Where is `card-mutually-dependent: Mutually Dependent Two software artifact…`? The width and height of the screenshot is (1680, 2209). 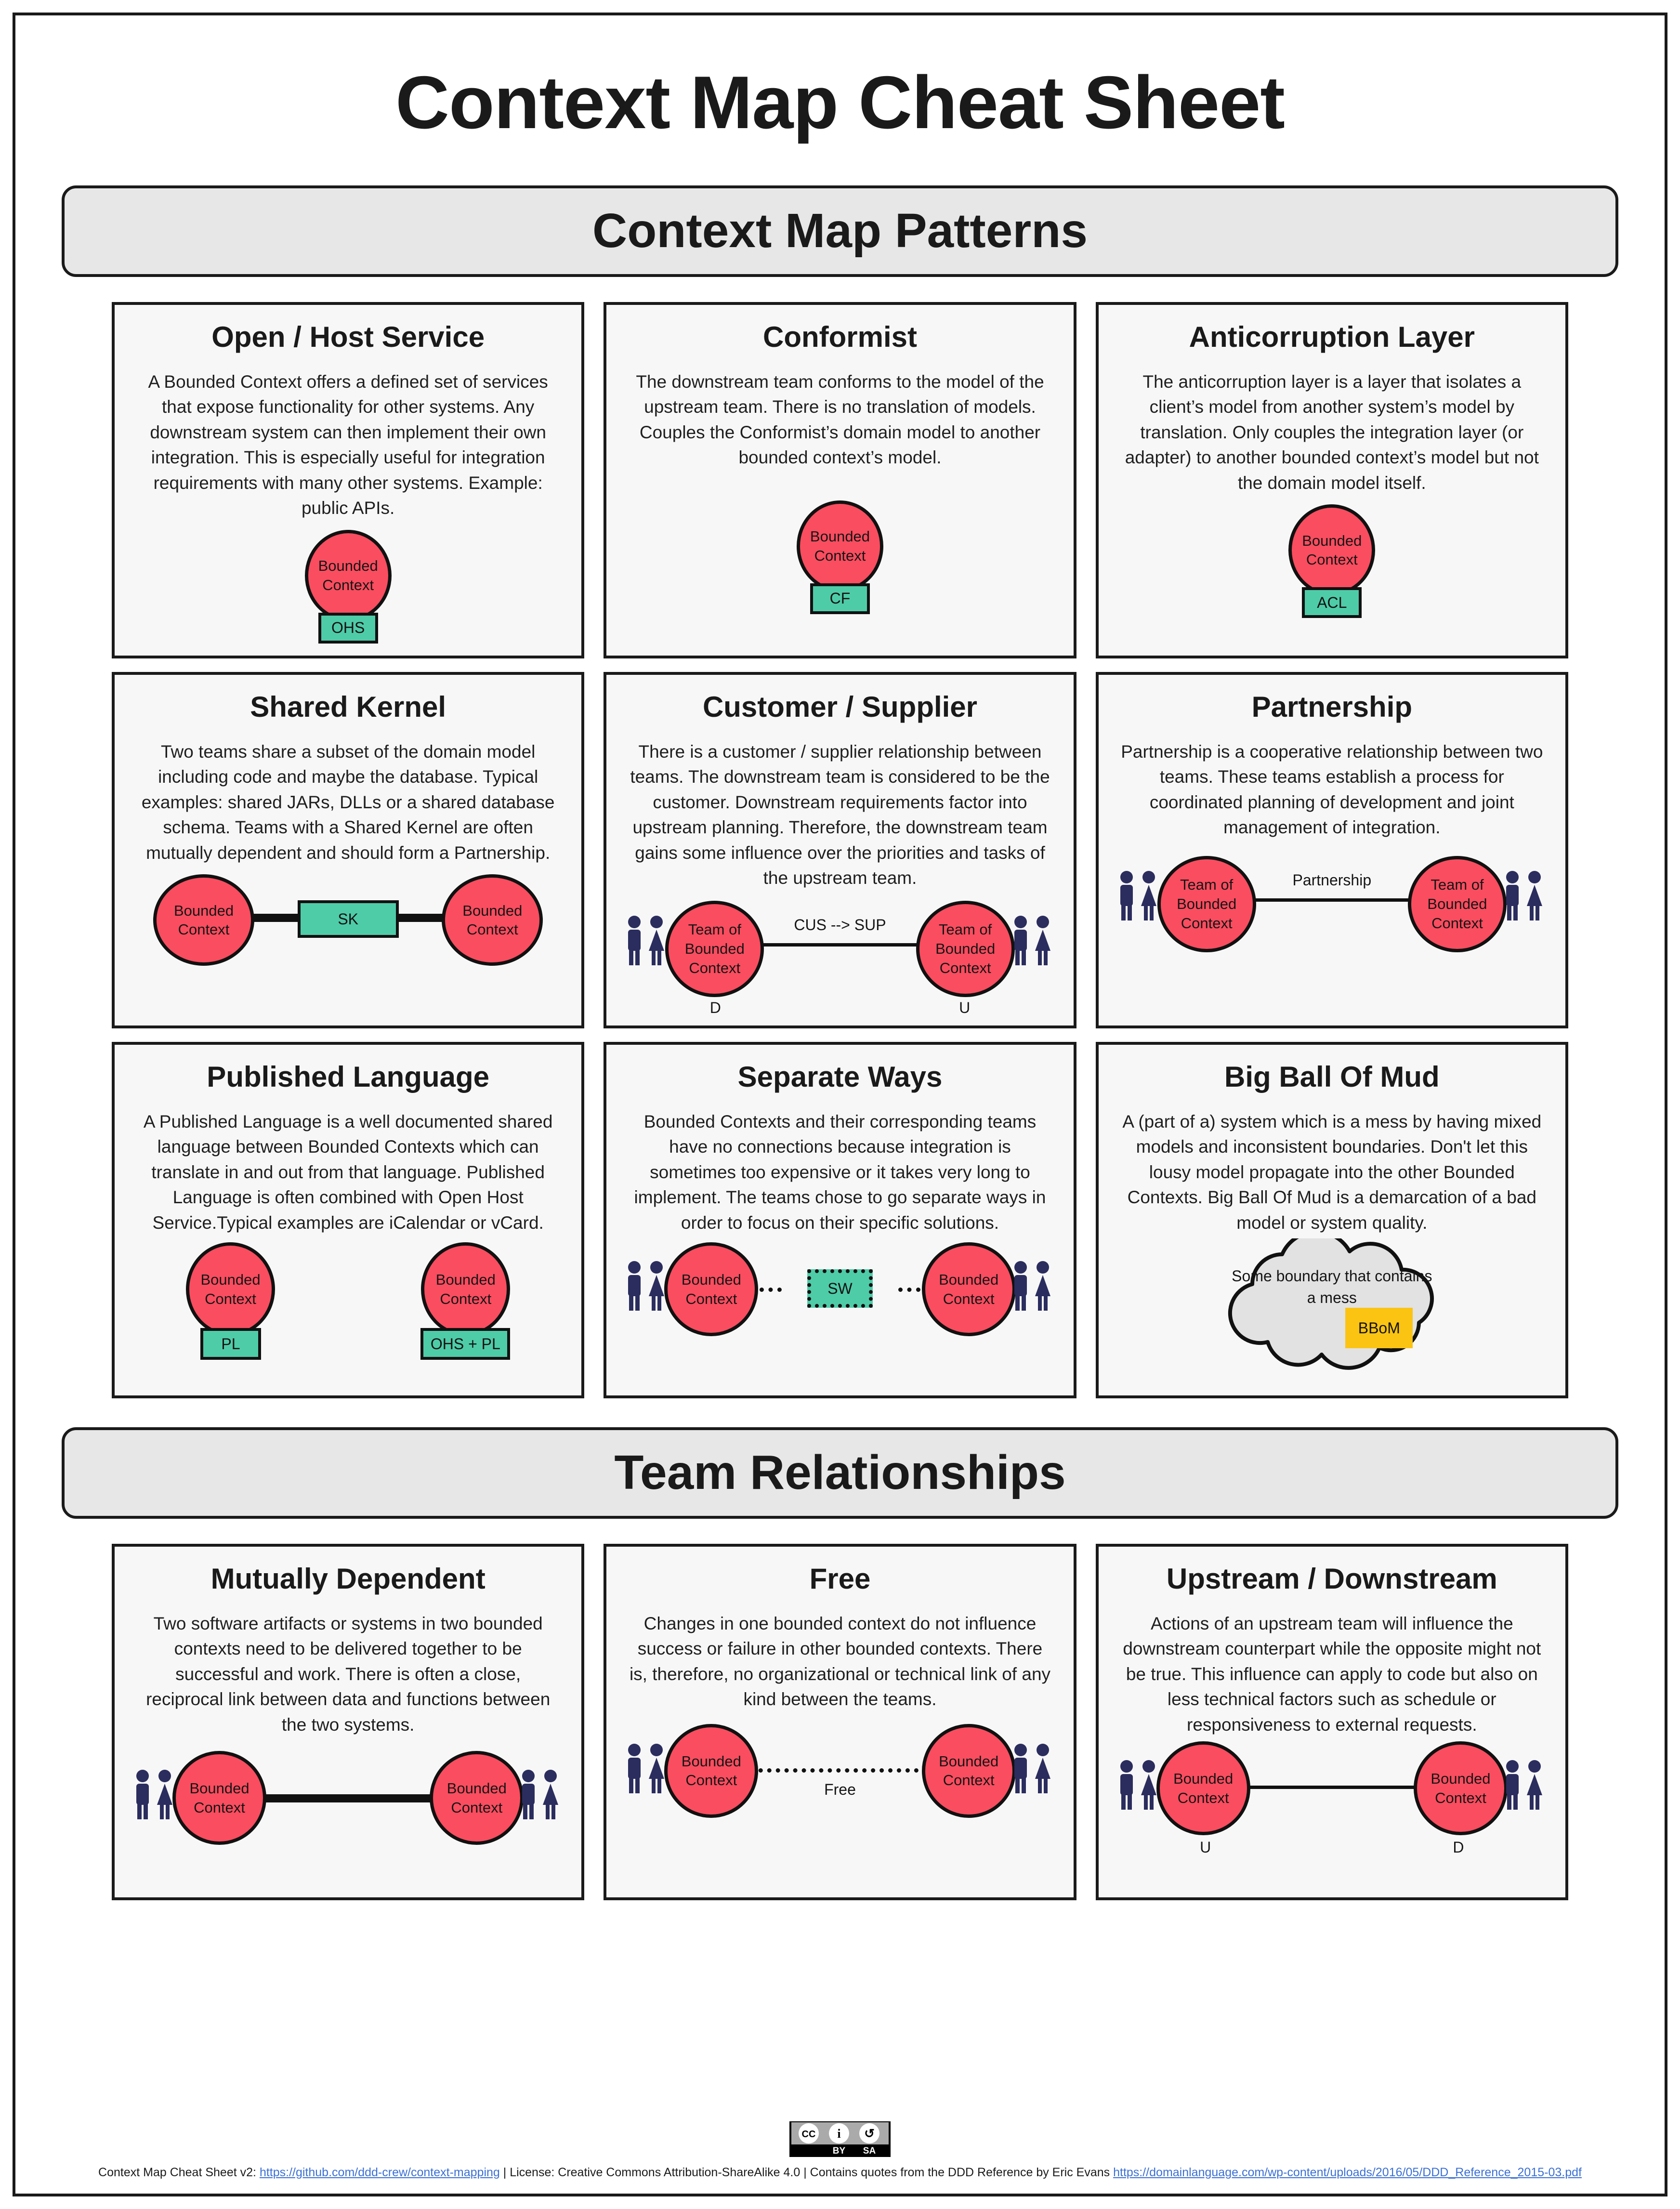
card-mutually-dependent: Mutually Dependent Two software artifact… is located at coordinates (348, 1721).